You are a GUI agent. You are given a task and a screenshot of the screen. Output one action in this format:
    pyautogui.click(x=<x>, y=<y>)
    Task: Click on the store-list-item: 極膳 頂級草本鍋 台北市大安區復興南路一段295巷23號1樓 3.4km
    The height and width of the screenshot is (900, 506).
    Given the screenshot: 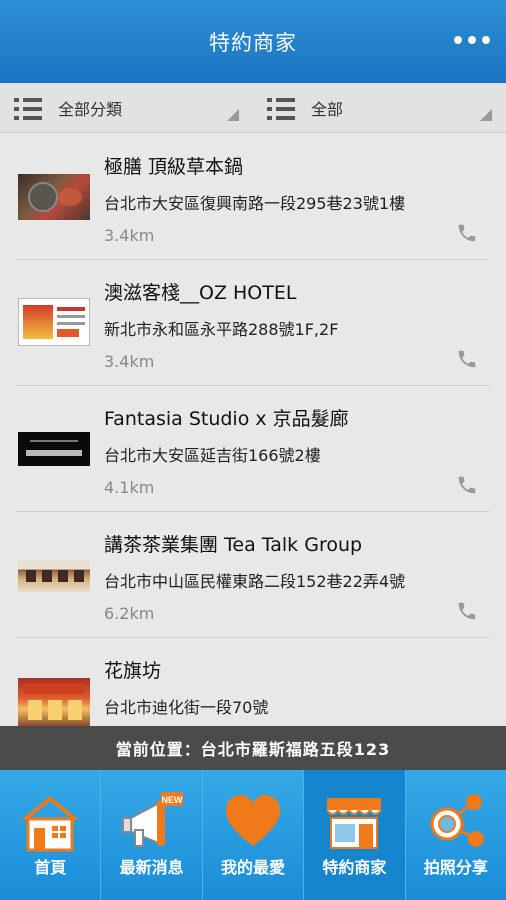 What is the action you would take?
    pyautogui.click(x=253, y=197)
    